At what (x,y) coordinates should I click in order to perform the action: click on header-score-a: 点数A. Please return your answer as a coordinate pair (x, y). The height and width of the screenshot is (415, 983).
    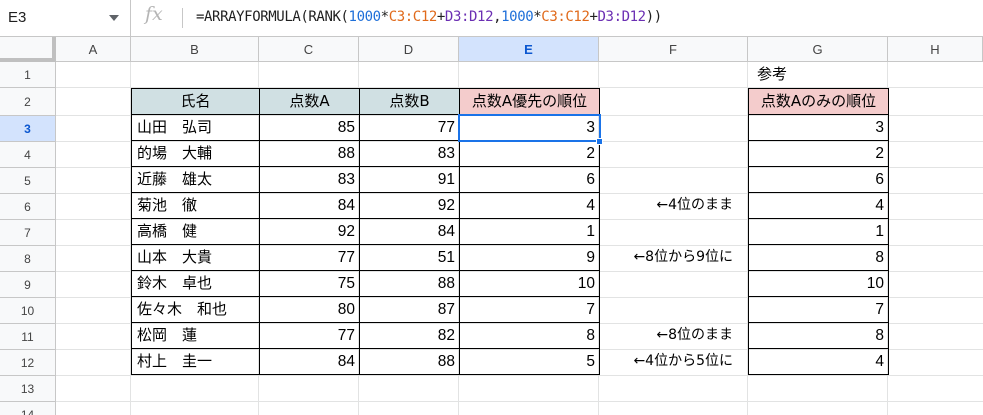
    Looking at the image, I should click on (309, 101).